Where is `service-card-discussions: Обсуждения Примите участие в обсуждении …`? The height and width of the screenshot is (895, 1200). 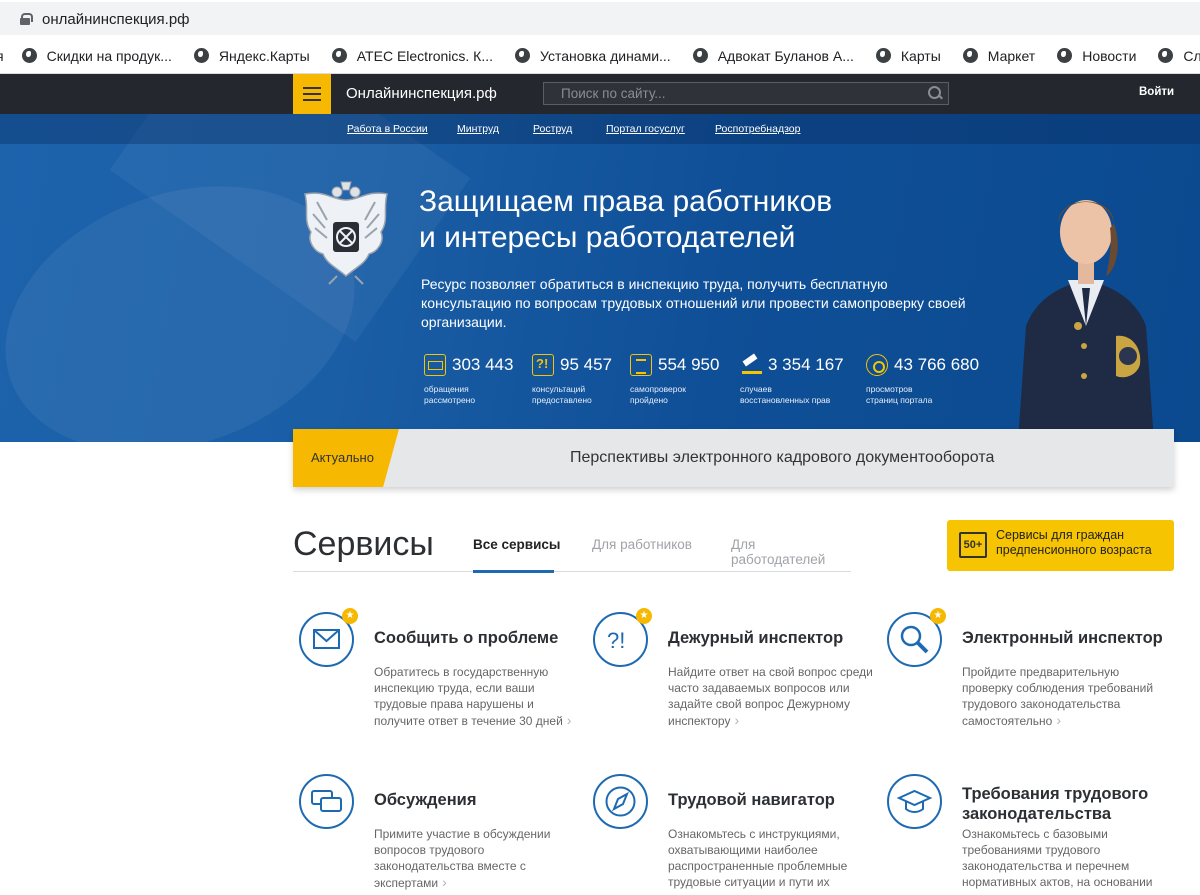
service-card-discussions: Обсуждения Примите участие в обсуждении … is located at coordinates (439, 834).